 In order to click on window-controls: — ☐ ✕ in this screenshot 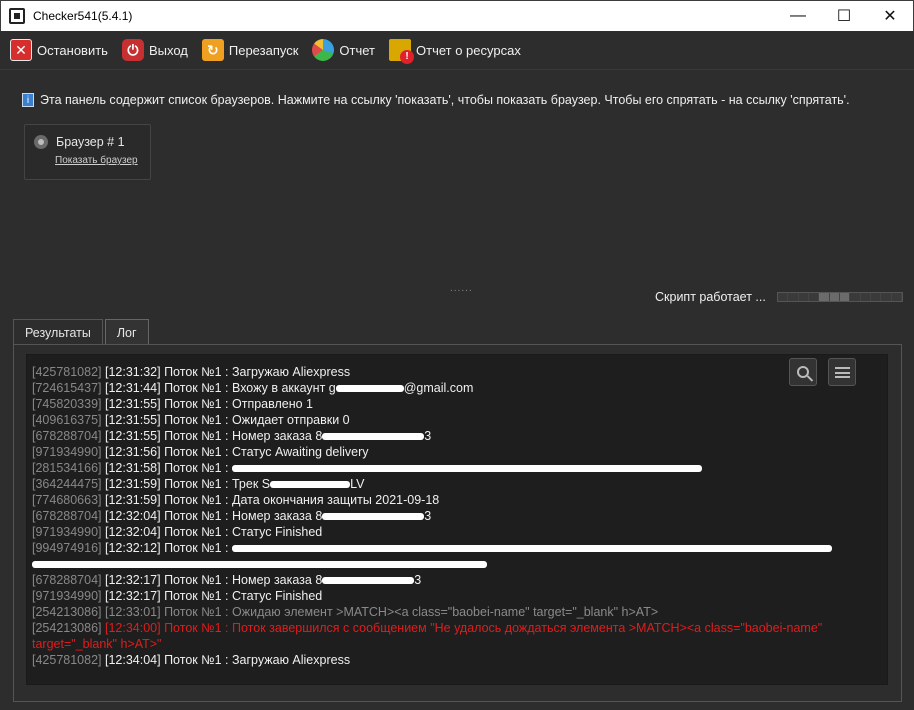, I will do `click(844, 16)`.